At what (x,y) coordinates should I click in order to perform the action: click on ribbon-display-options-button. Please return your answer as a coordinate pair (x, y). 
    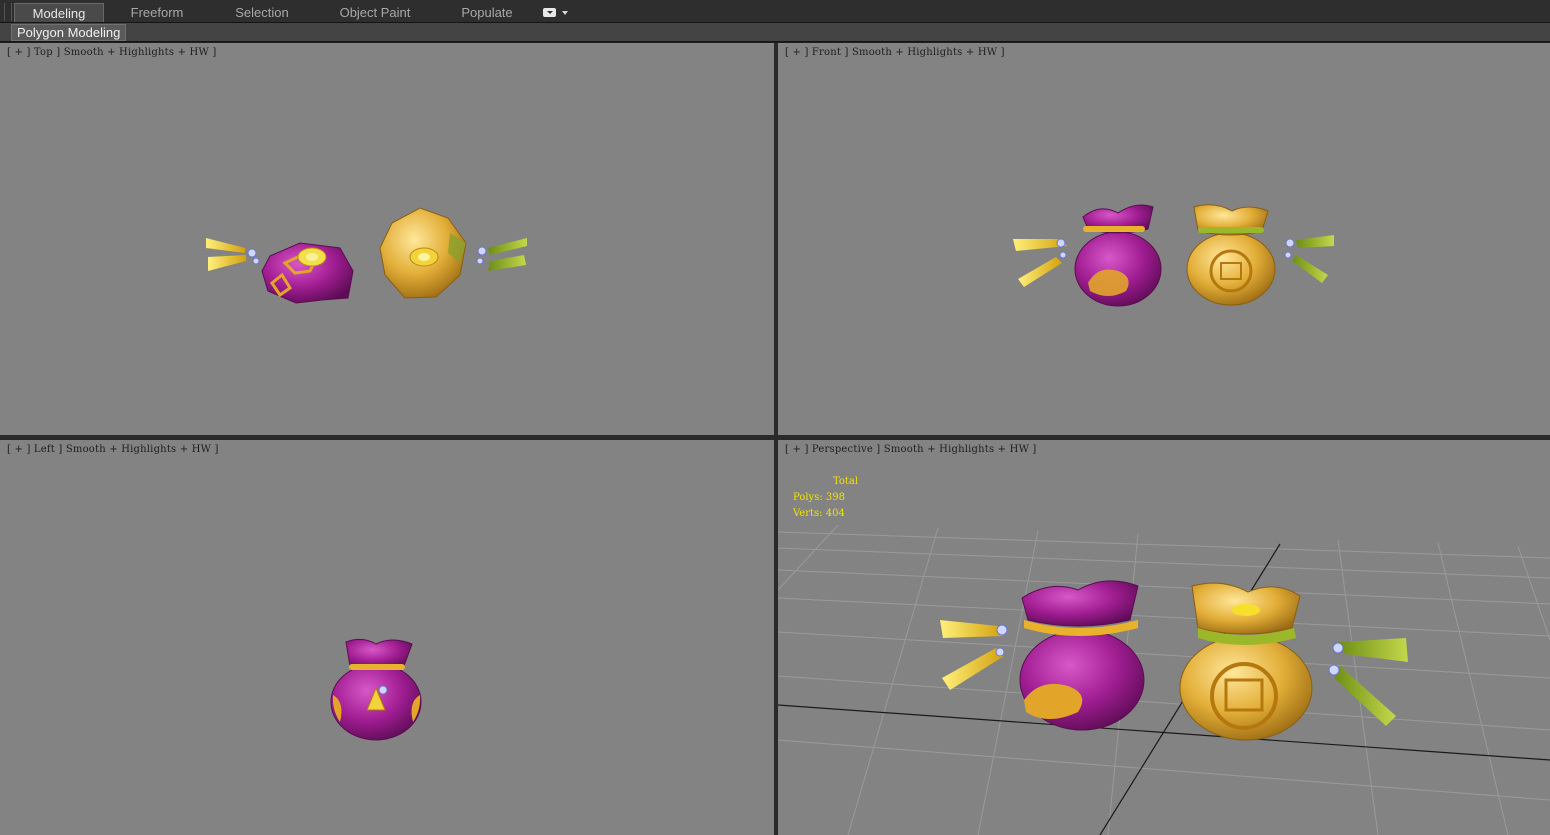
    Looking at the image, I should click on (557, 13).